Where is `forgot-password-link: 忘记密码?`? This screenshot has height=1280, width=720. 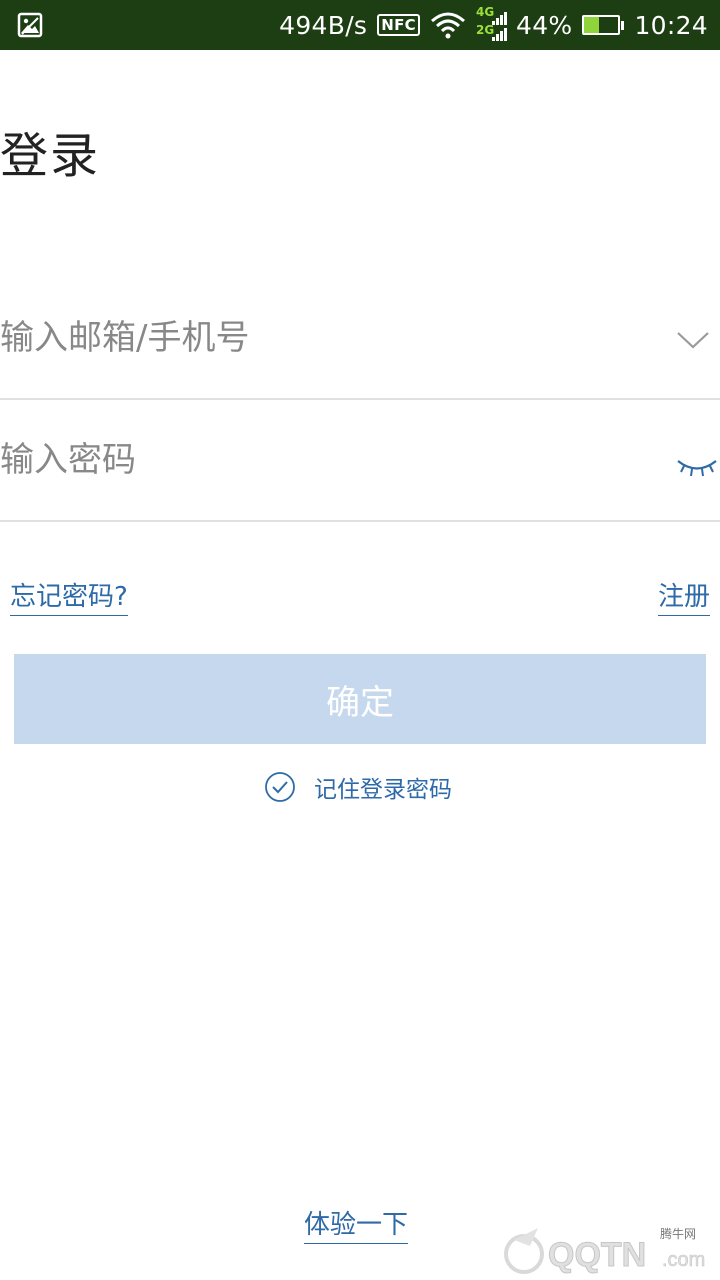
forgot-password-link: 忘记密码? is located at coordinates (69, 596).